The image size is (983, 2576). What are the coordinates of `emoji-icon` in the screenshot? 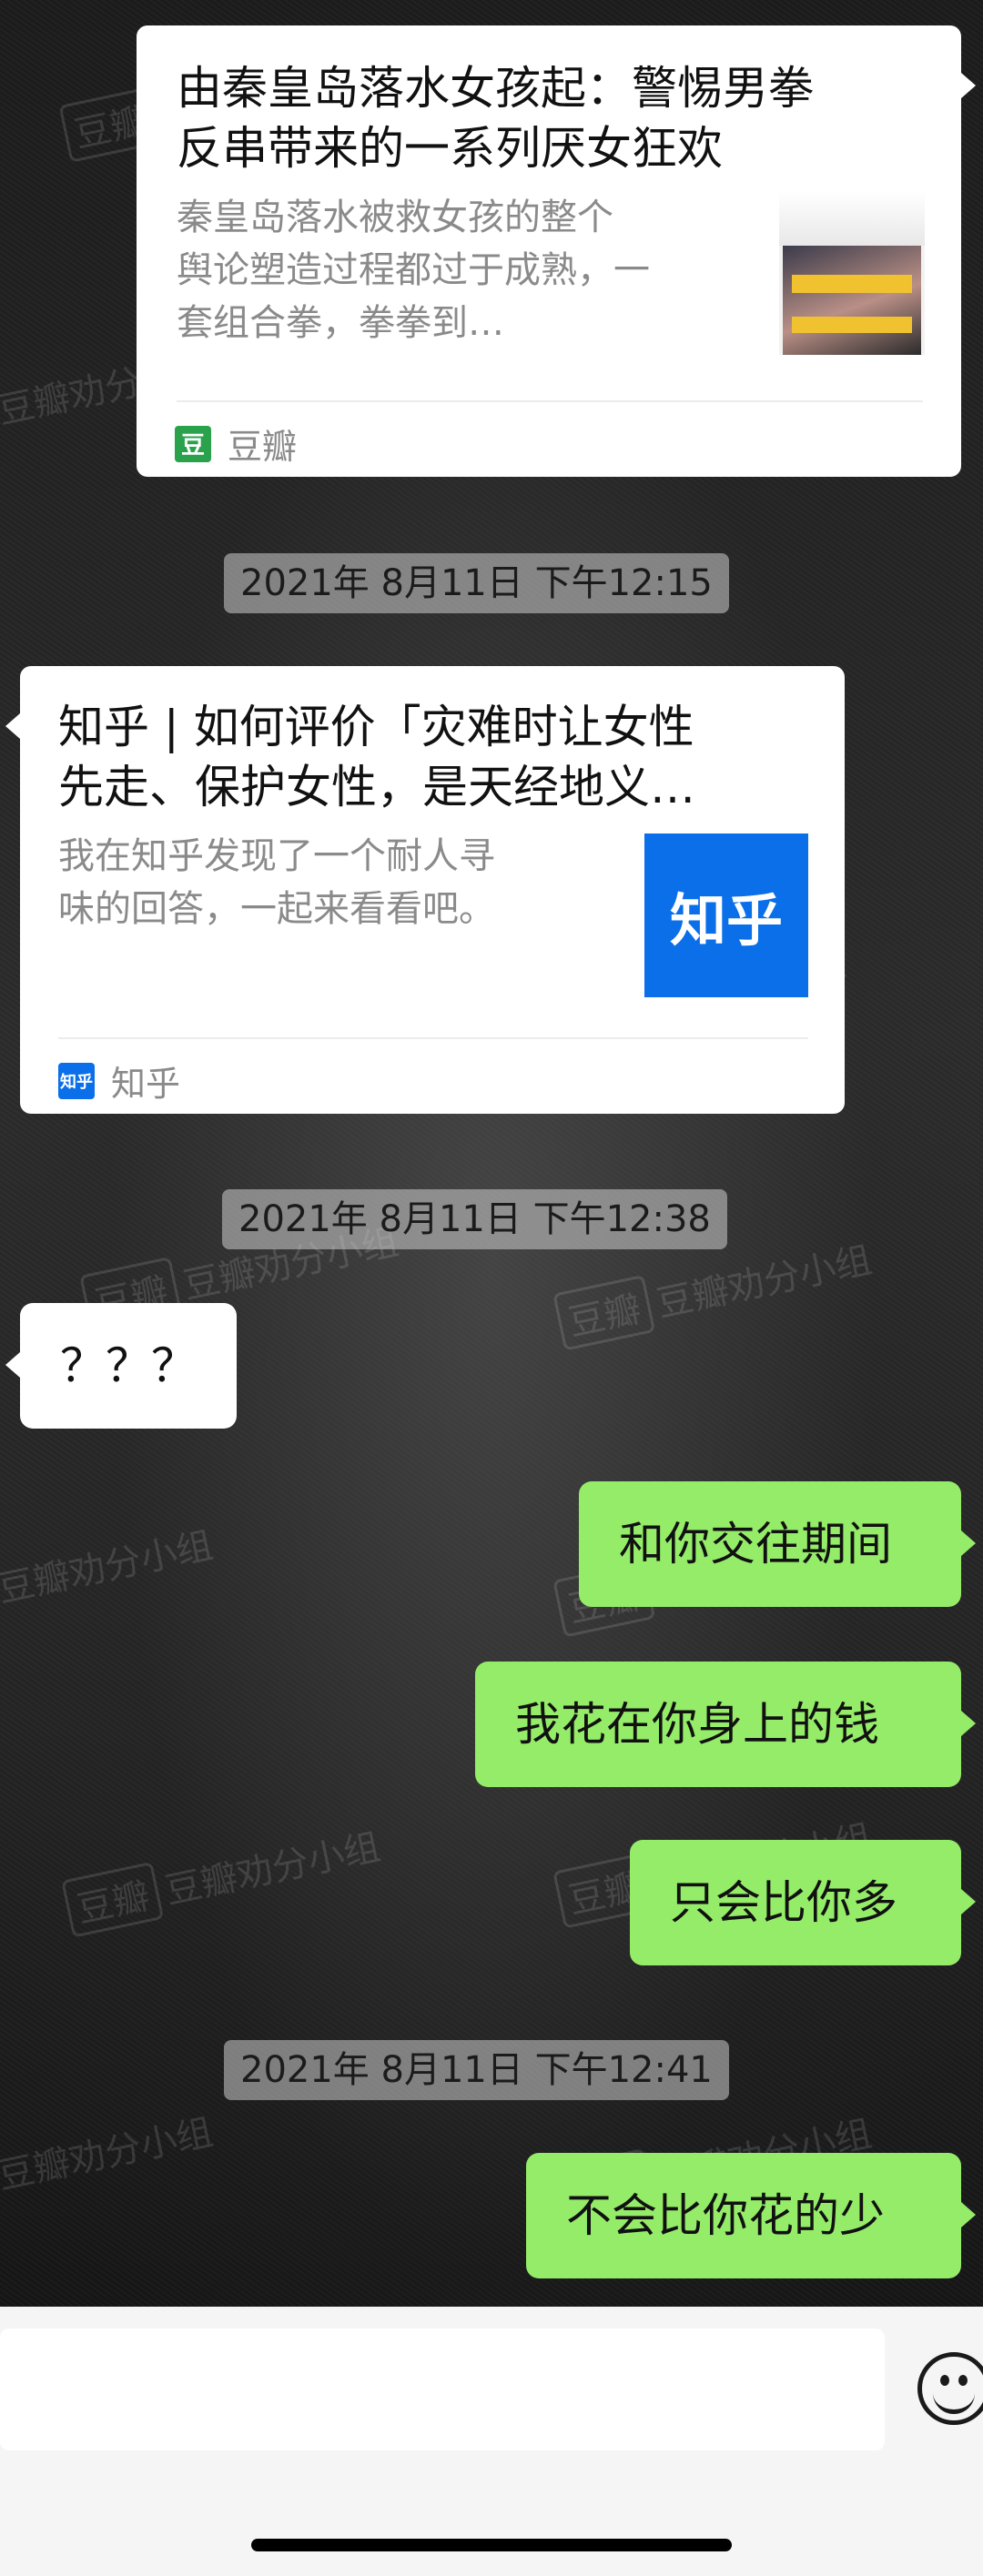 It's located at (950, 2388).